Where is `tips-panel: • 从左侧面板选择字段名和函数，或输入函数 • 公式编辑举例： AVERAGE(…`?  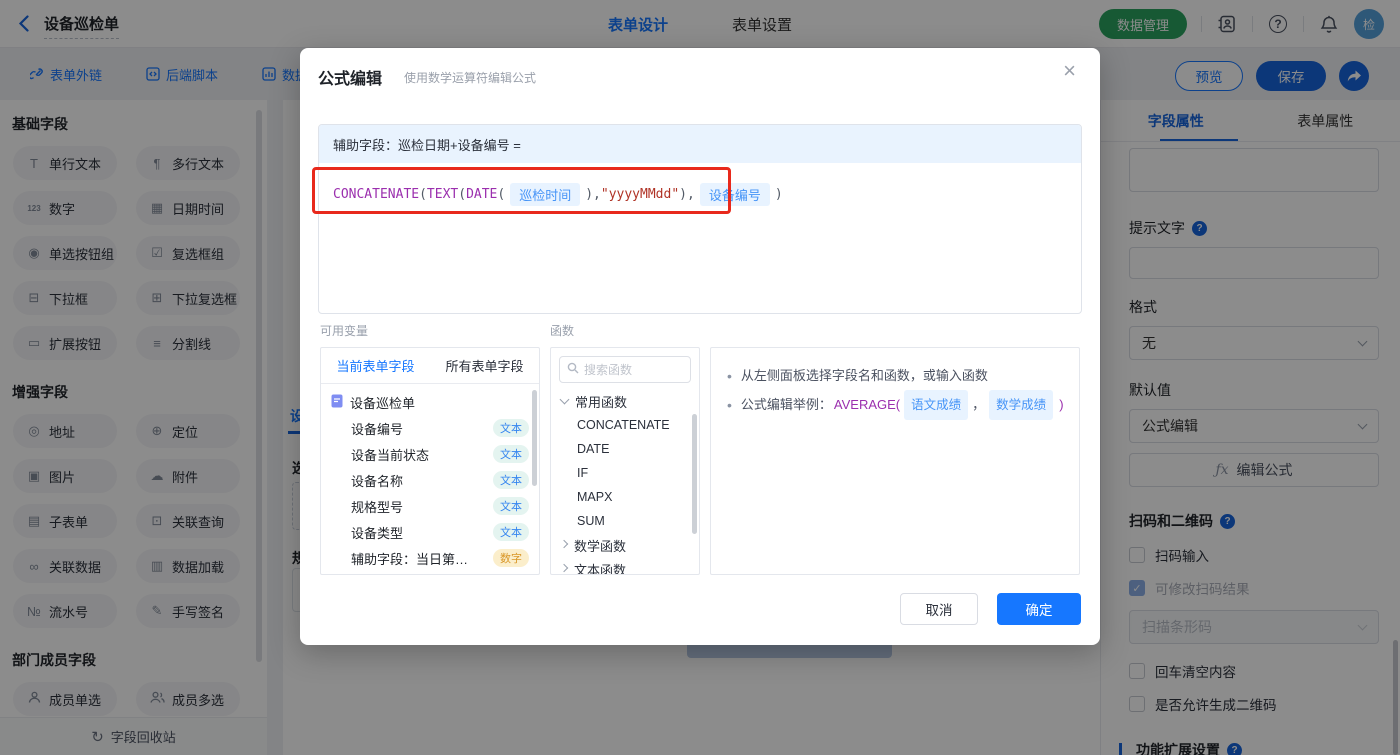
tips-panel: • 从左侧面板选择字段名和函数，或输入函数 • 公式编辑举例： AVERAGE(… is located at coordinates (895, 461).